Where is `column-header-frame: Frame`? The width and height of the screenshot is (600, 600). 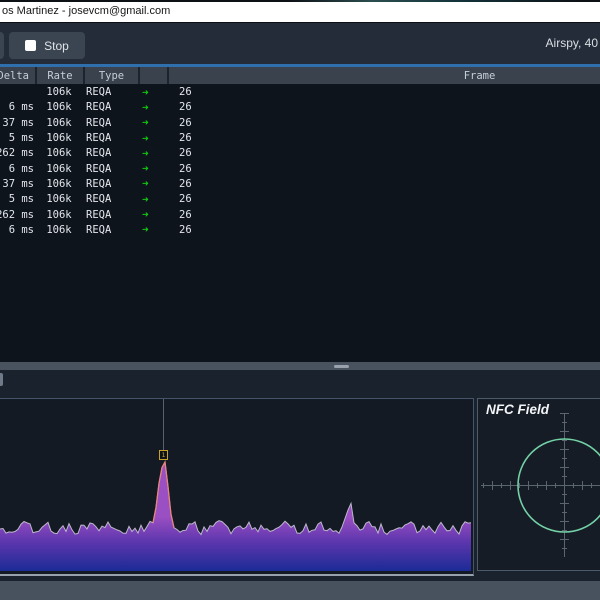
column-header-frame: Frame is located at coordinates (383, 75).